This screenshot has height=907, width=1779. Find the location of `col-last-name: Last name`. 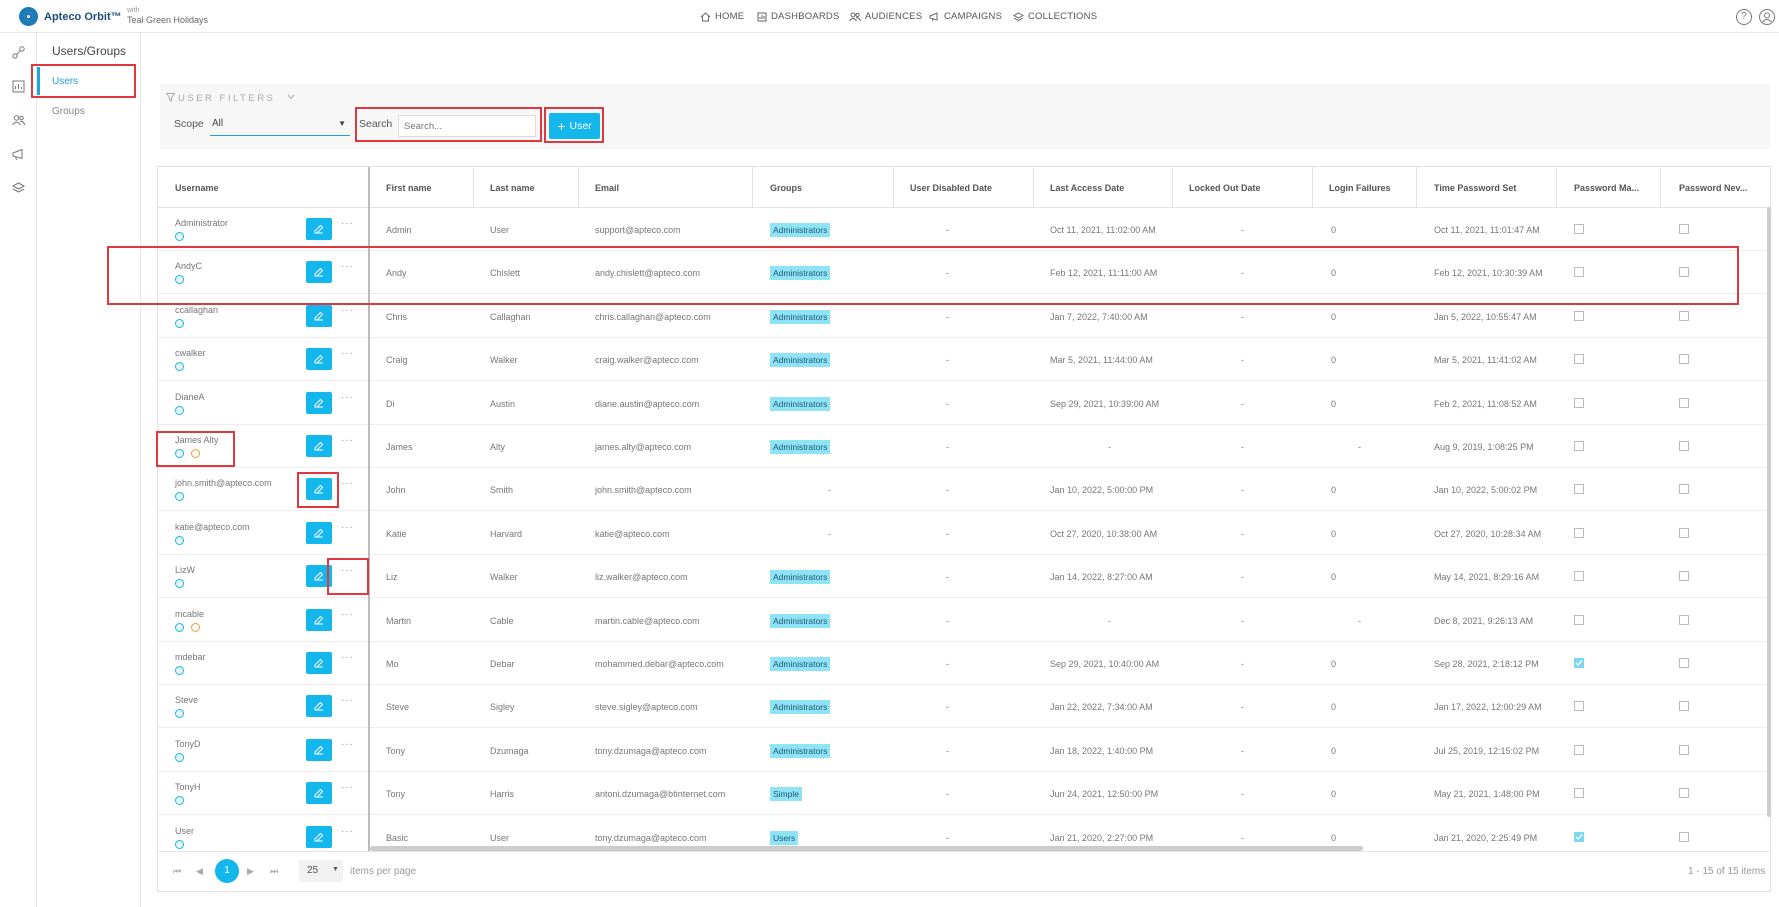

col-last-name: Last name is located at coordinates (512, 188).